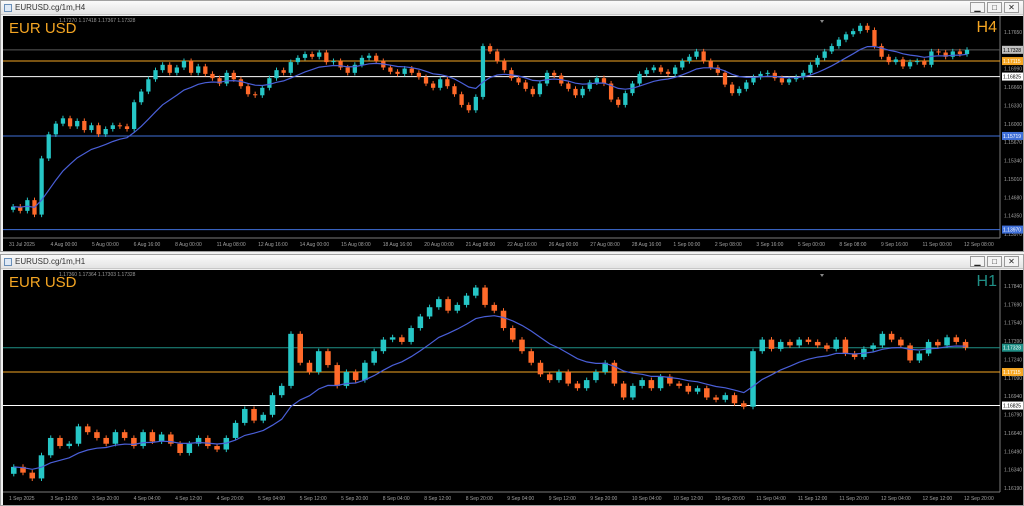 The width and height of the screenshot is (1024, 506). Describe the element at coordinates (647, 499) in the screenshot. I see `time-tick-label: 10 Sep 04:00` at that location.